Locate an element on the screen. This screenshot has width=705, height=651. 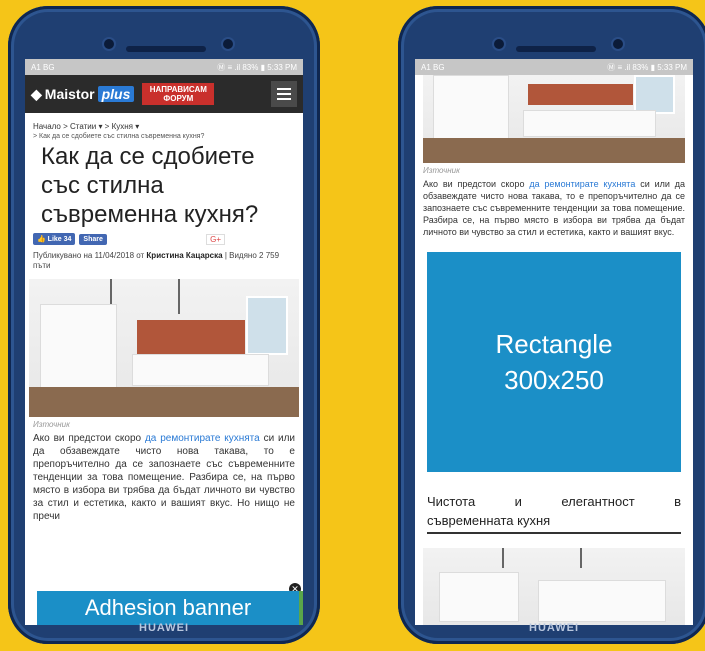
published-label: Публикувано на 11/04/2018 от is located at coordinates (89, 255).